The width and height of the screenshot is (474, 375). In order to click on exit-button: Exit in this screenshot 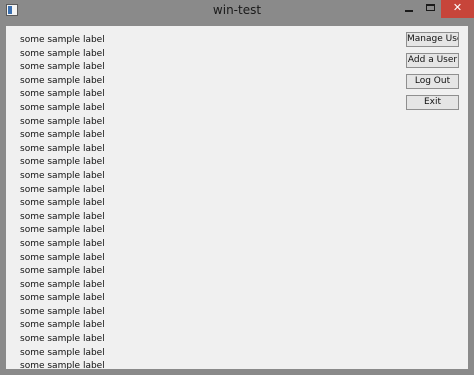, I will do `click(432, 102)`.